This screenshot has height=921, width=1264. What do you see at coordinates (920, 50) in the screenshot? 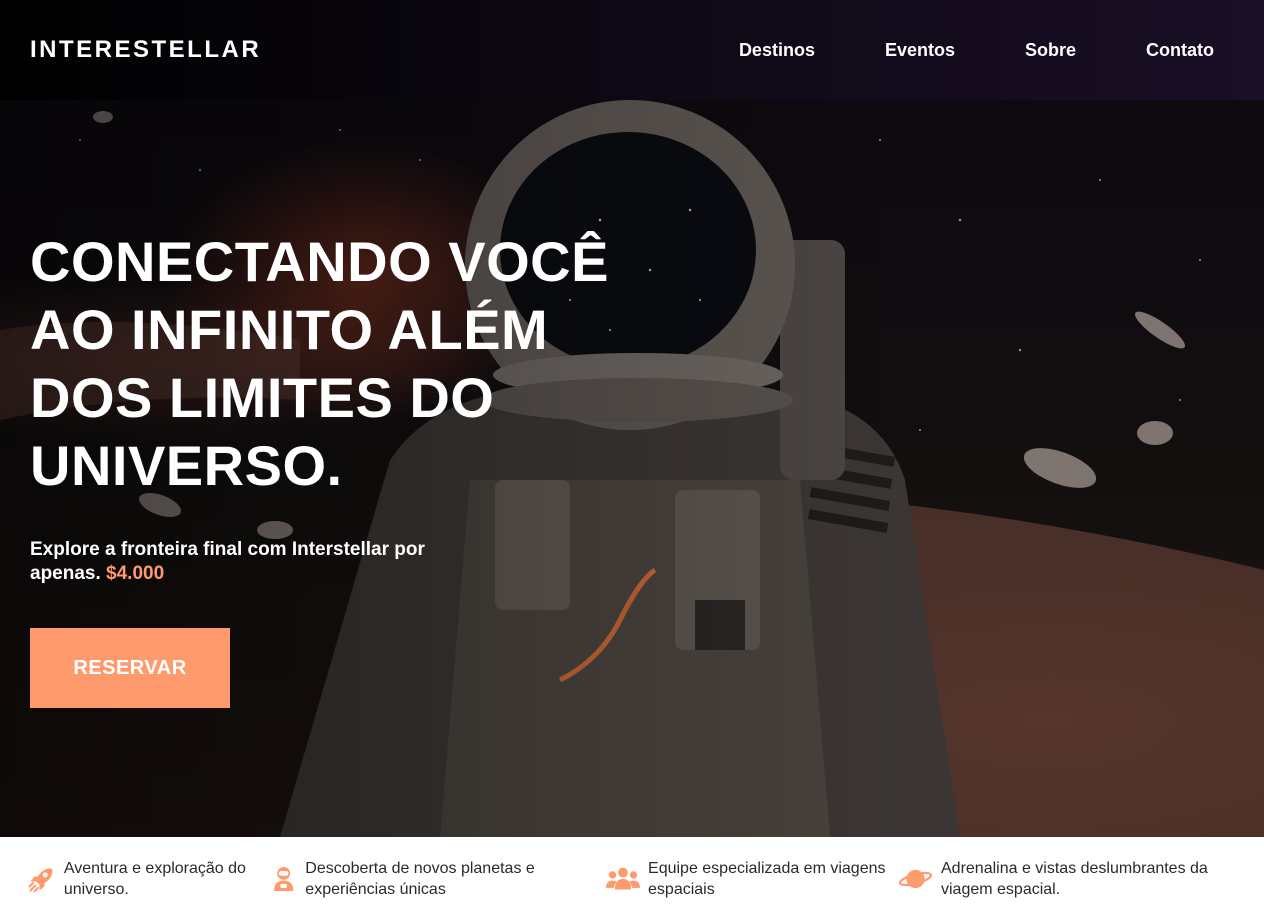
I see `nav-link-eventos: Eventos` at bounding box center [920, 50].